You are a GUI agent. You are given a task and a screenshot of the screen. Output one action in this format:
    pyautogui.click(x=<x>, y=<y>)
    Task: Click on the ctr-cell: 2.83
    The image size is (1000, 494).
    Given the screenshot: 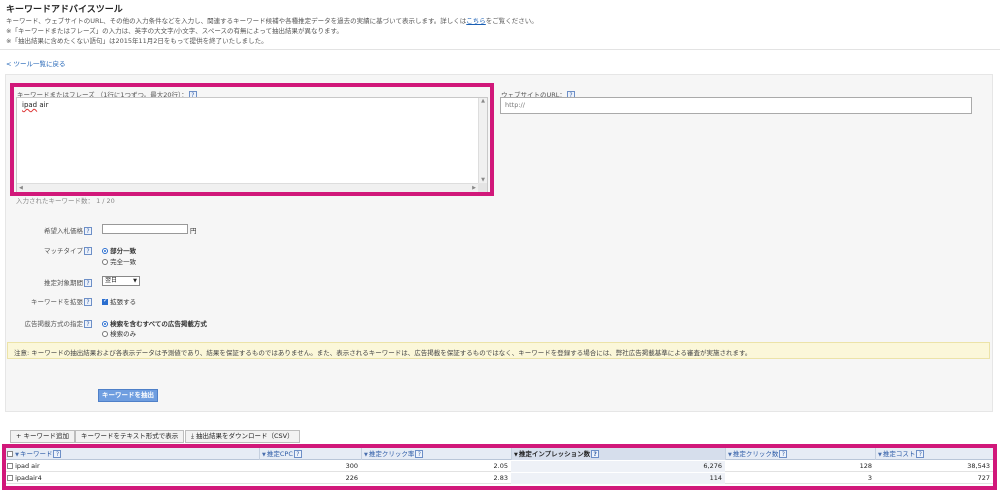 What is the action you would take?
    pyautogui.click(x=500, y=478)
    